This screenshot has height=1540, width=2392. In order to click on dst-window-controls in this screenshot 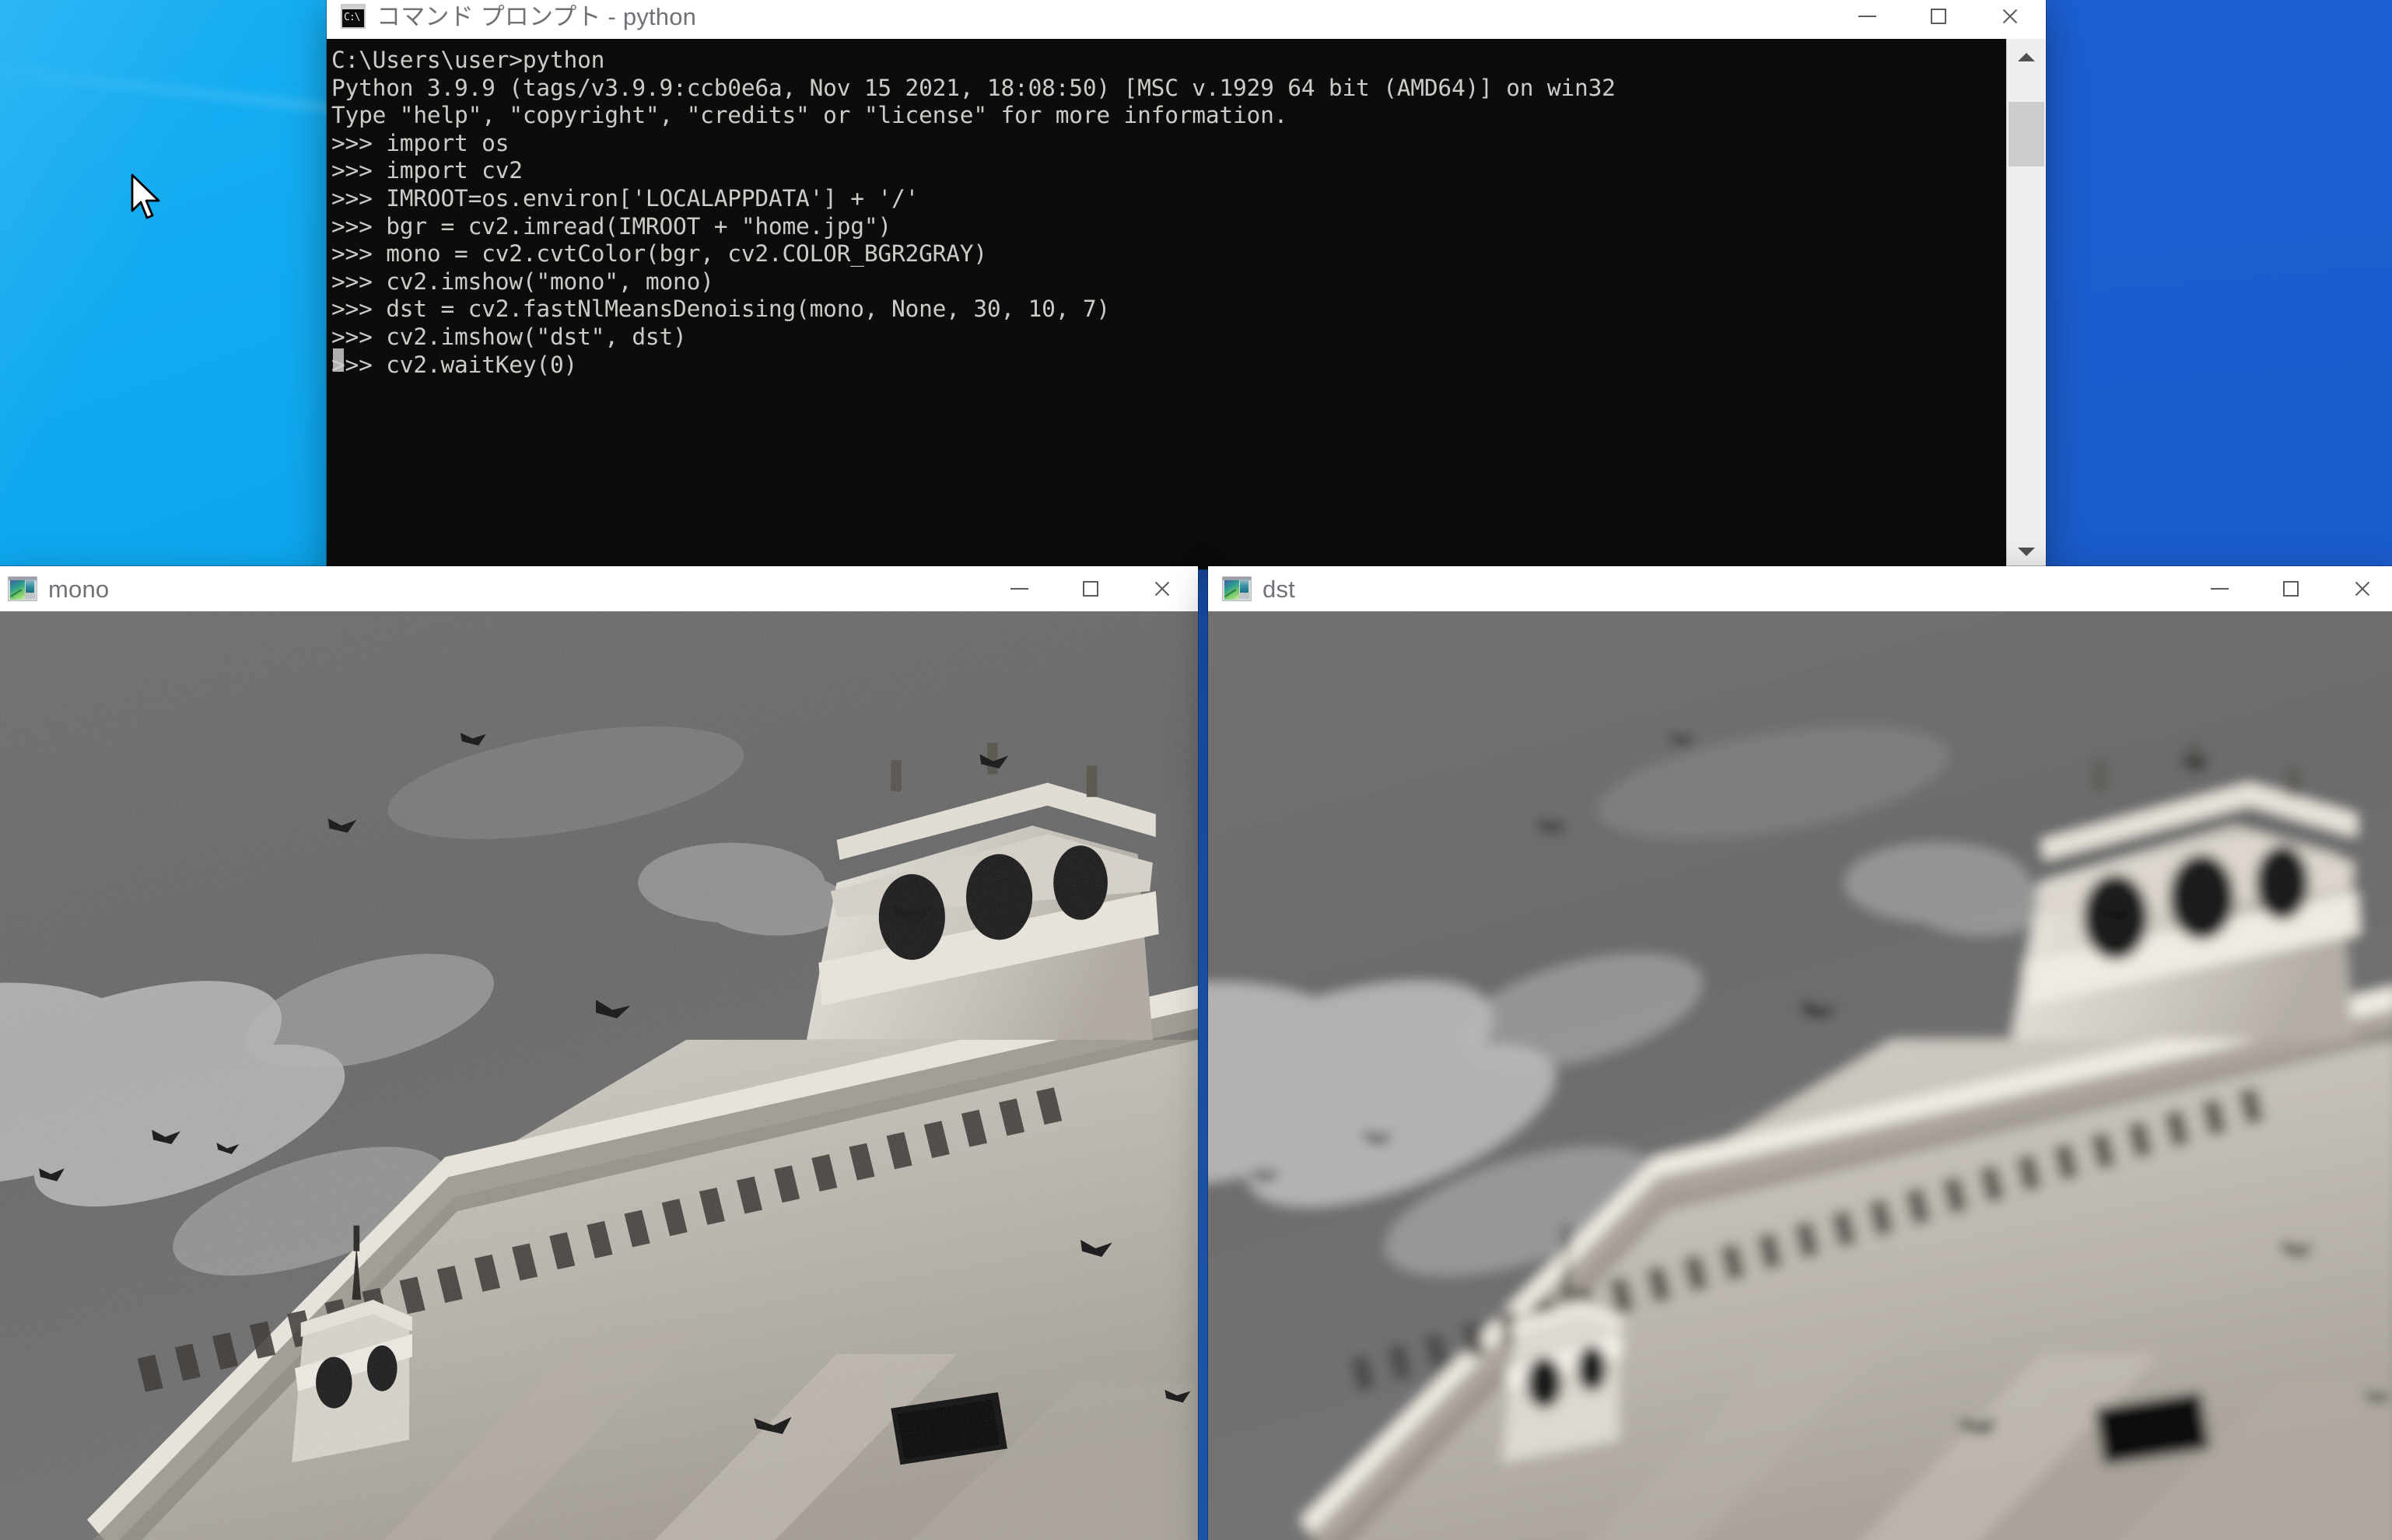, I will do `click(2288, 589)`.